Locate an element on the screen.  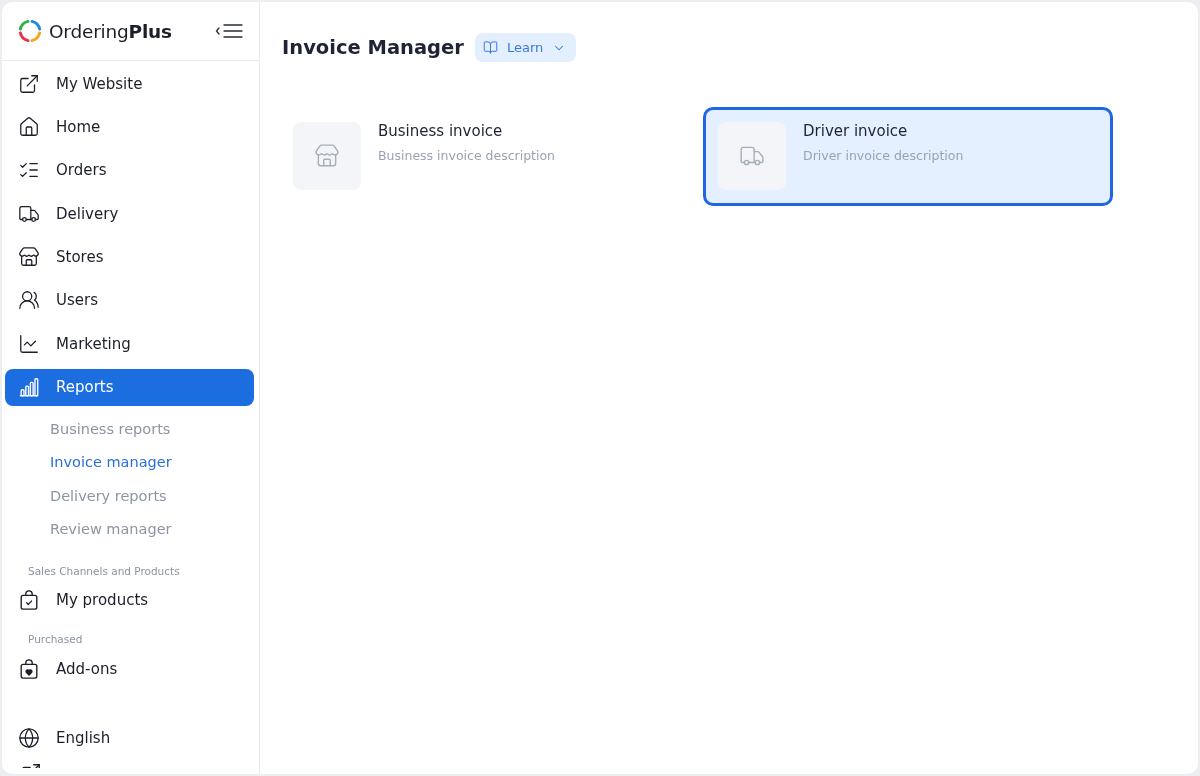
bar-chart-icon is located at coordinates (29, 387).